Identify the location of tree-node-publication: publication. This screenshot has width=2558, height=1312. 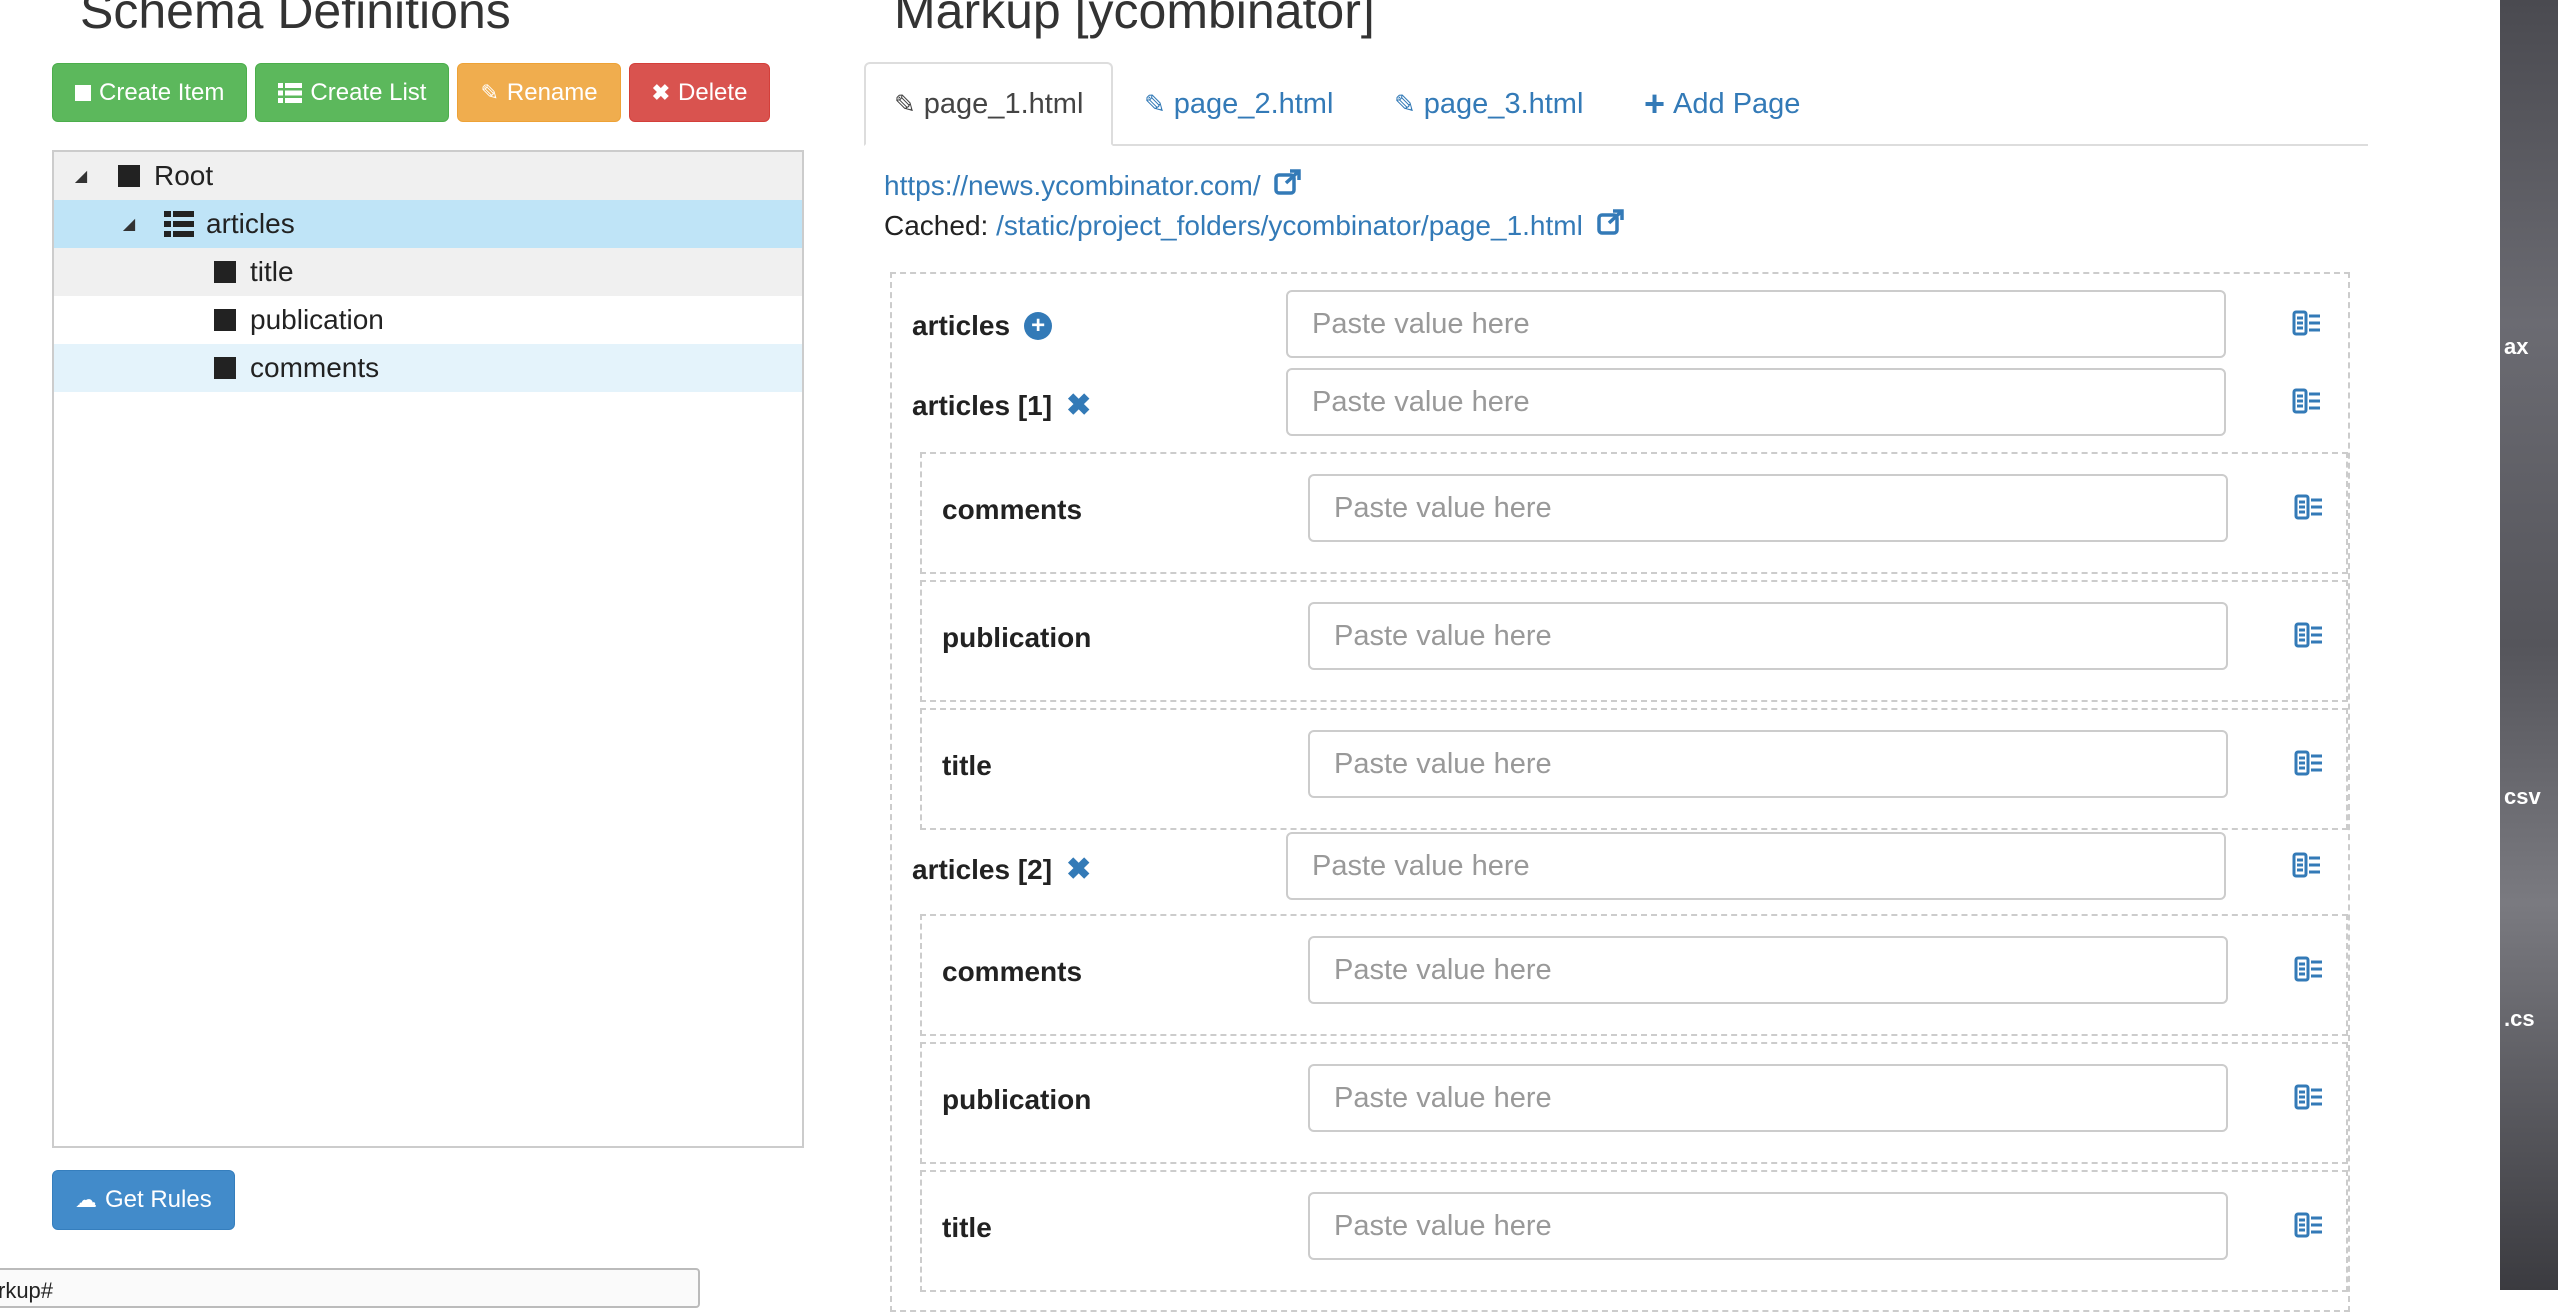
(428, 320).